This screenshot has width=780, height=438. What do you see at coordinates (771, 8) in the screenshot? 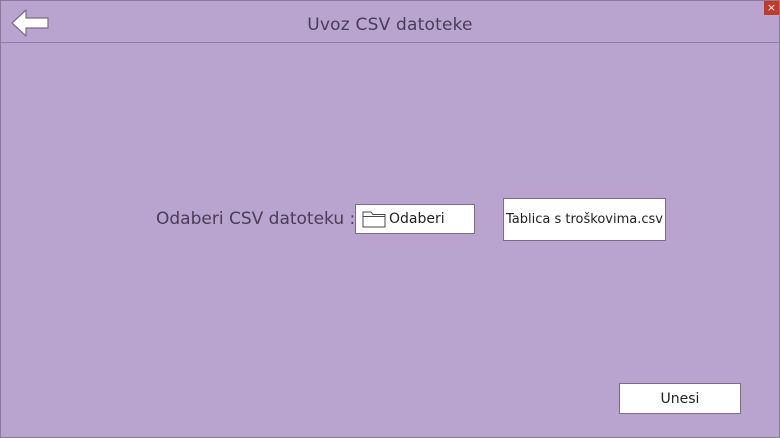
I see `close-button: ×` at bounding box center [771, 8].